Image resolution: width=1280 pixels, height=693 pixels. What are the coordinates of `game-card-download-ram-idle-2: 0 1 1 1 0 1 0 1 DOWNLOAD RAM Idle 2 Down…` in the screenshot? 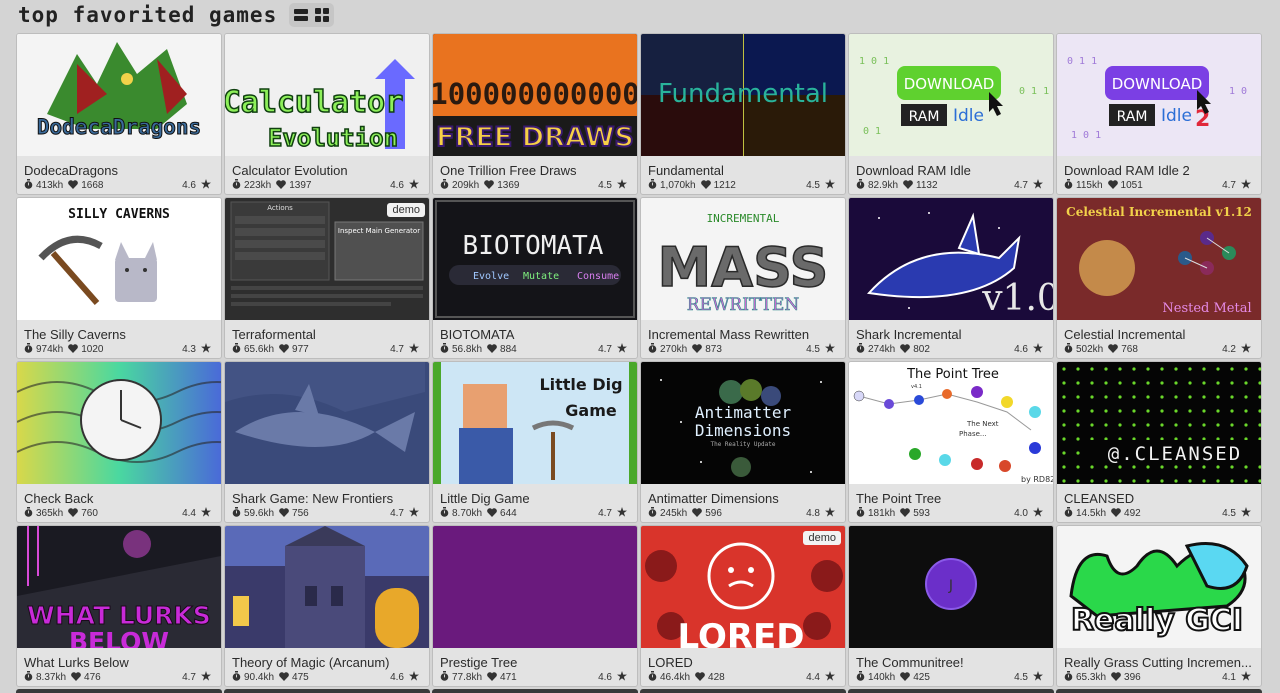 It's located at (1159, 114).